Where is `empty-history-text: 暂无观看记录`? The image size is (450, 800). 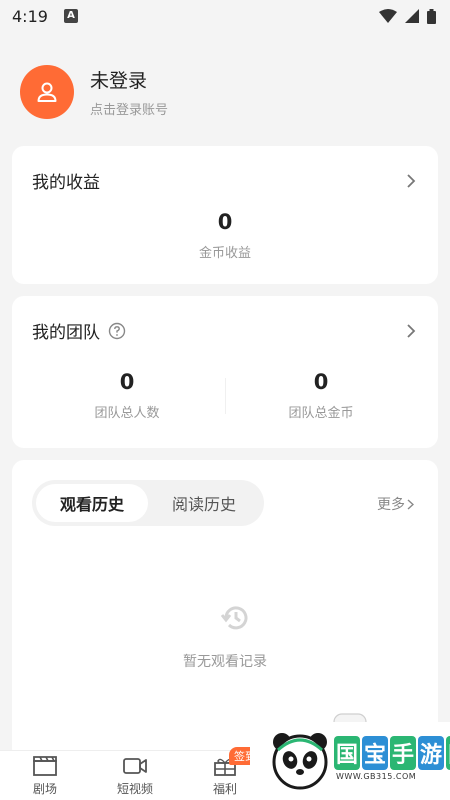 empty-history-text: 暂无观看记录 is located at coordinates (225, 662).